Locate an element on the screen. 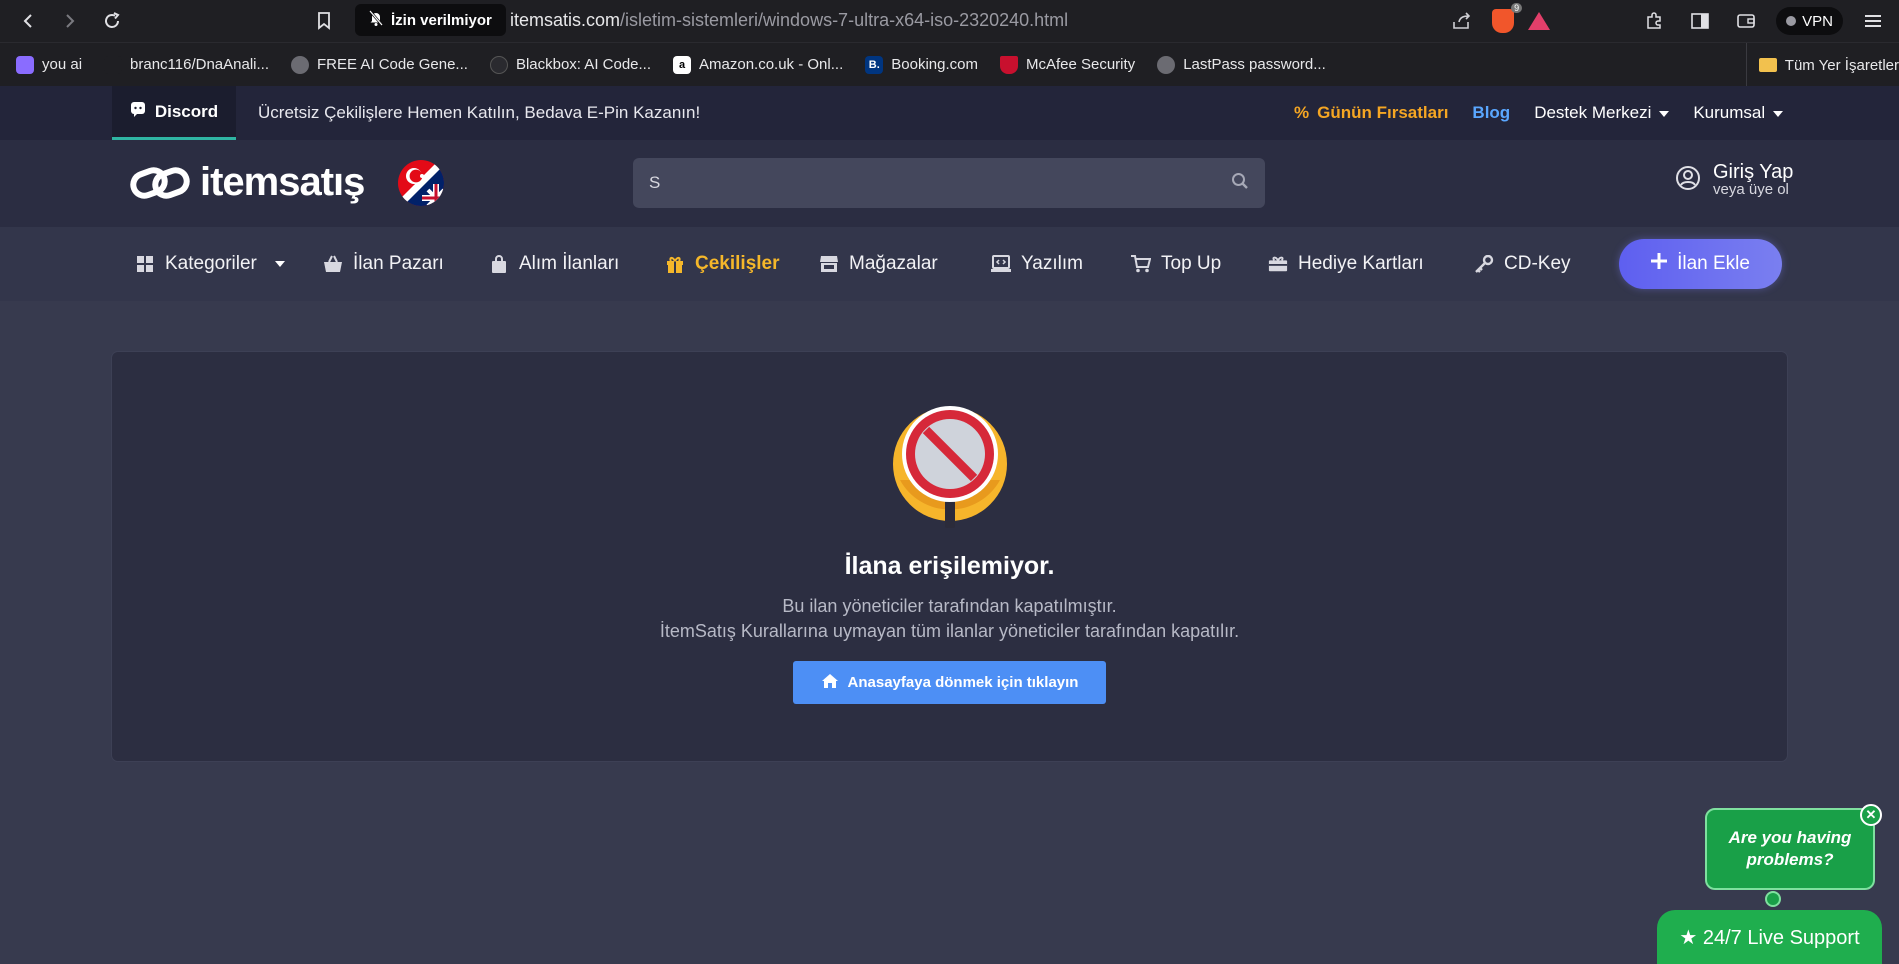  nav-giveaways: Çekilişler is located at coordinates (722, 264).